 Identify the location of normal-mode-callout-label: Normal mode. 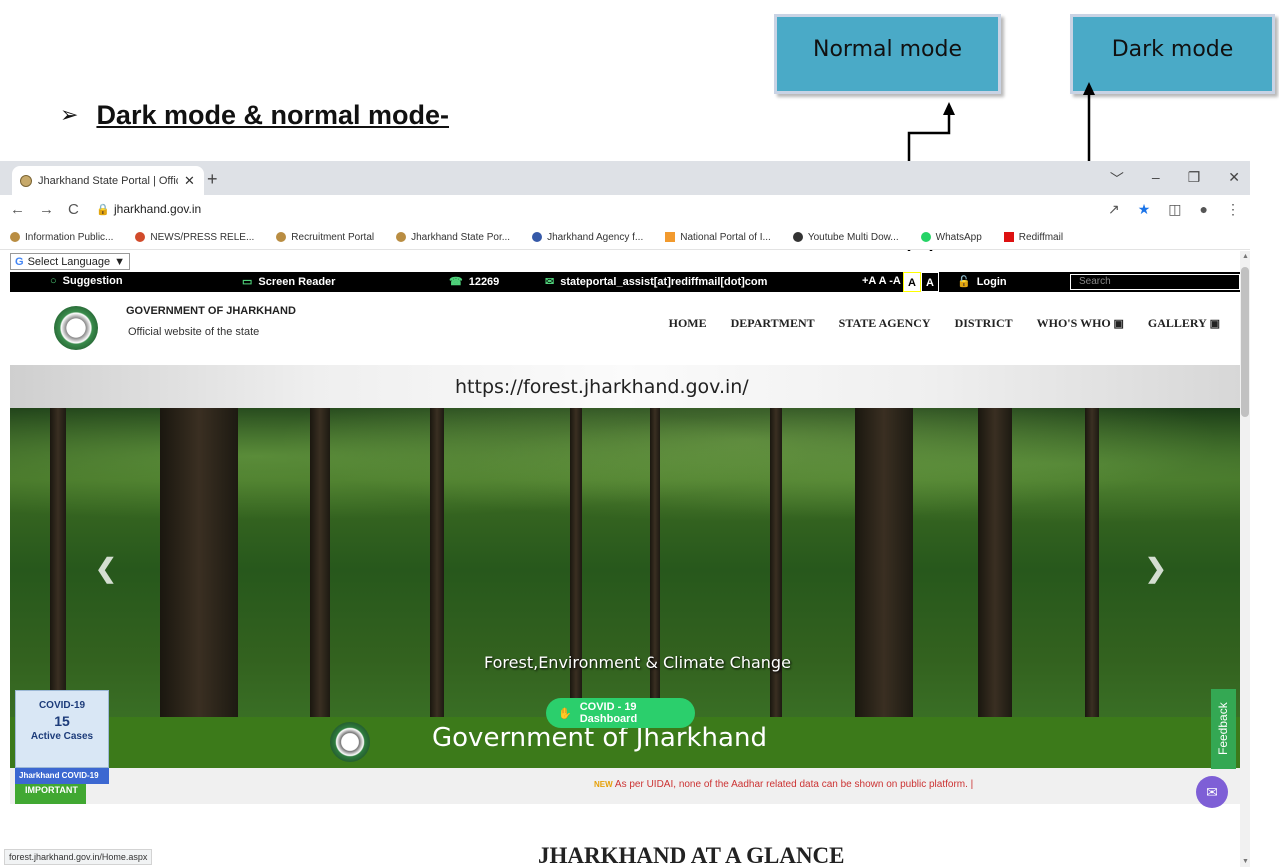
(887, 49).